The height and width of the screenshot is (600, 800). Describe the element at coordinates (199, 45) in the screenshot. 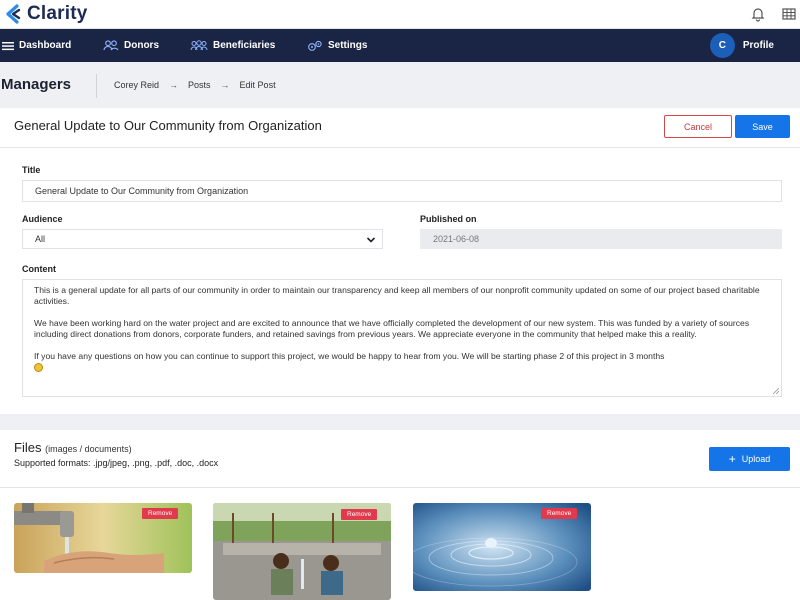

I see `group-icon` at that location.